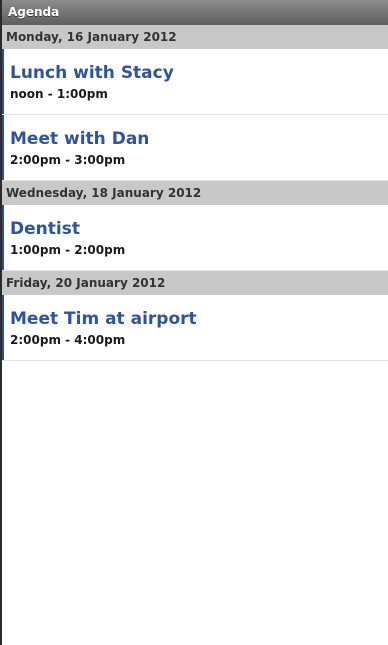 The width and height of the screenshot is (388, 645). I want to click on event-title: Meet Tim at airport, so click(103, 319).